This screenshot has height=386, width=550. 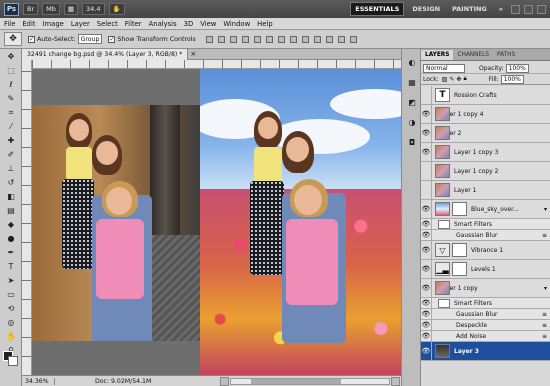 What do you see at coordinates (11, 168) in the screenshot?
I see `clone-stamp-tool-icon: ⊥` at bounding box center [11, 168].